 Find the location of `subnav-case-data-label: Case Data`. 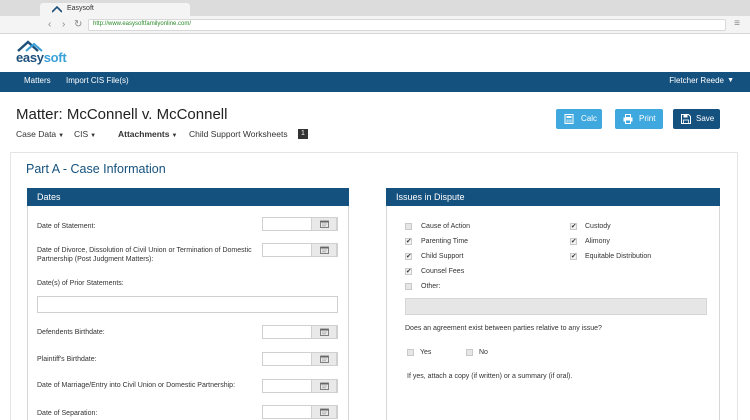

subnav-case-data-label: Case Data is located at coordinates (36, 134).